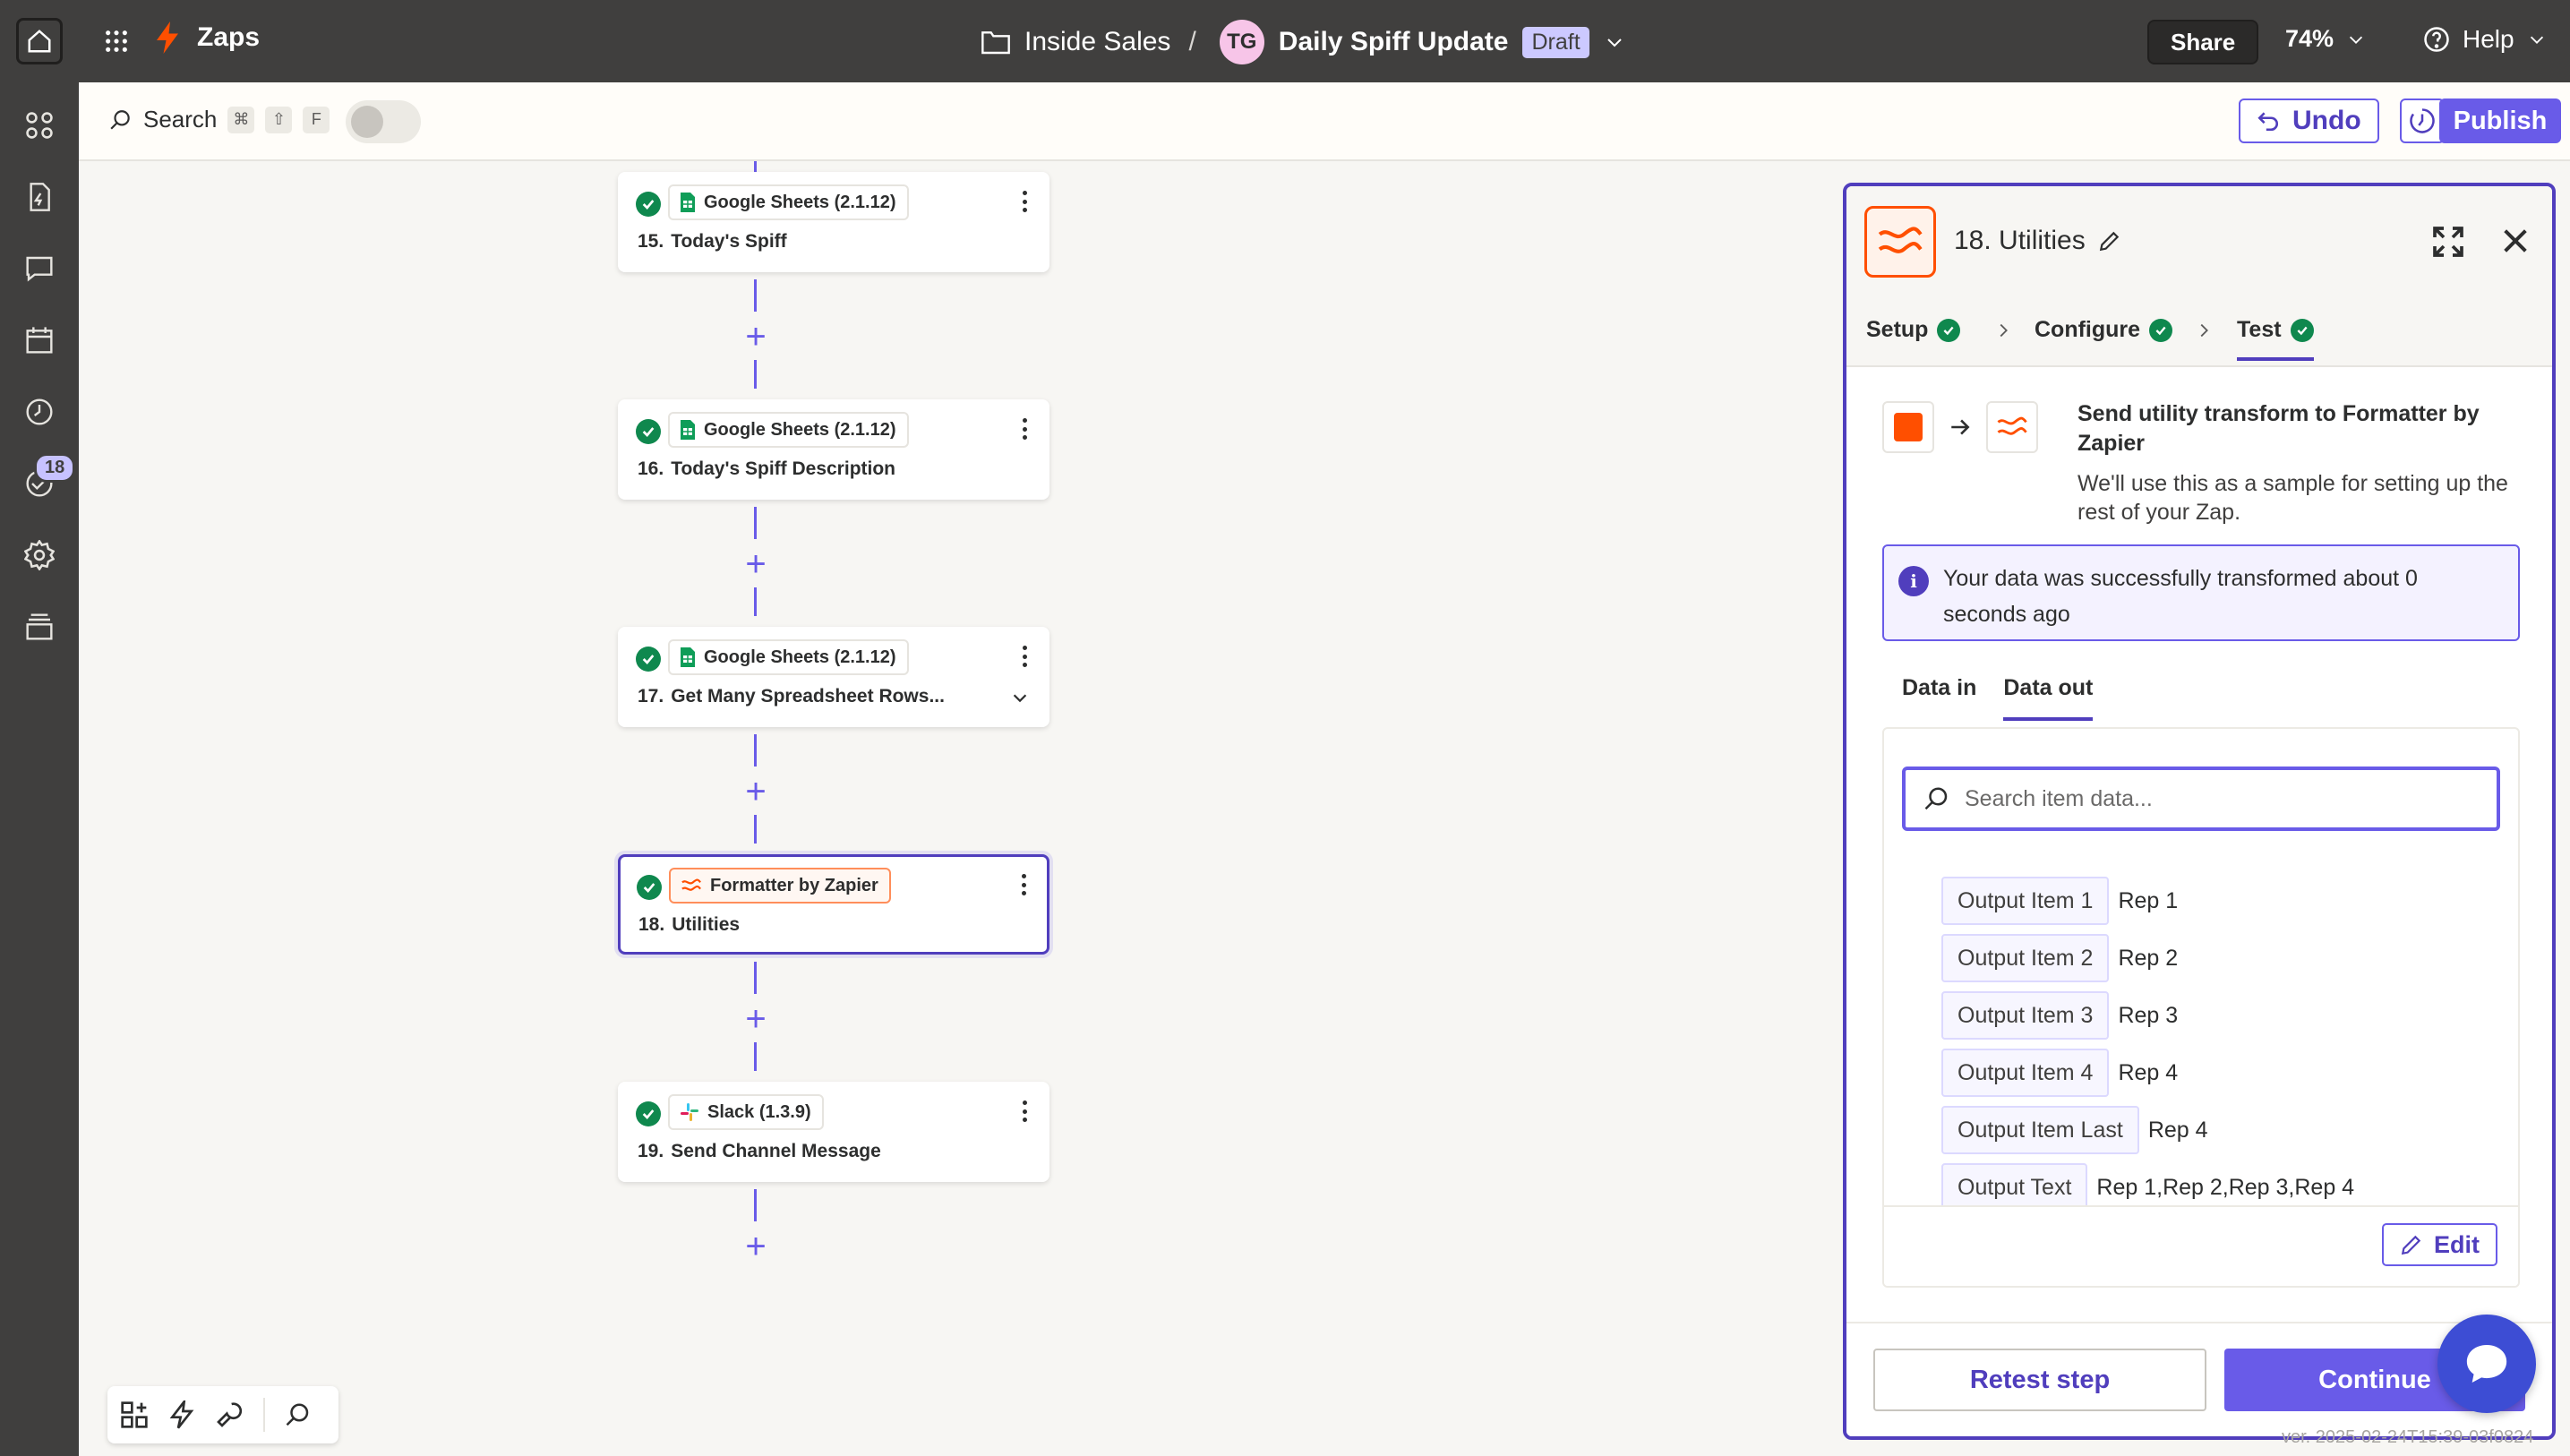 The image size is (2570, 1456). Describe the element at coordinates (2485, 39) in the screenshot. I see `help-menu: Help` at that location.